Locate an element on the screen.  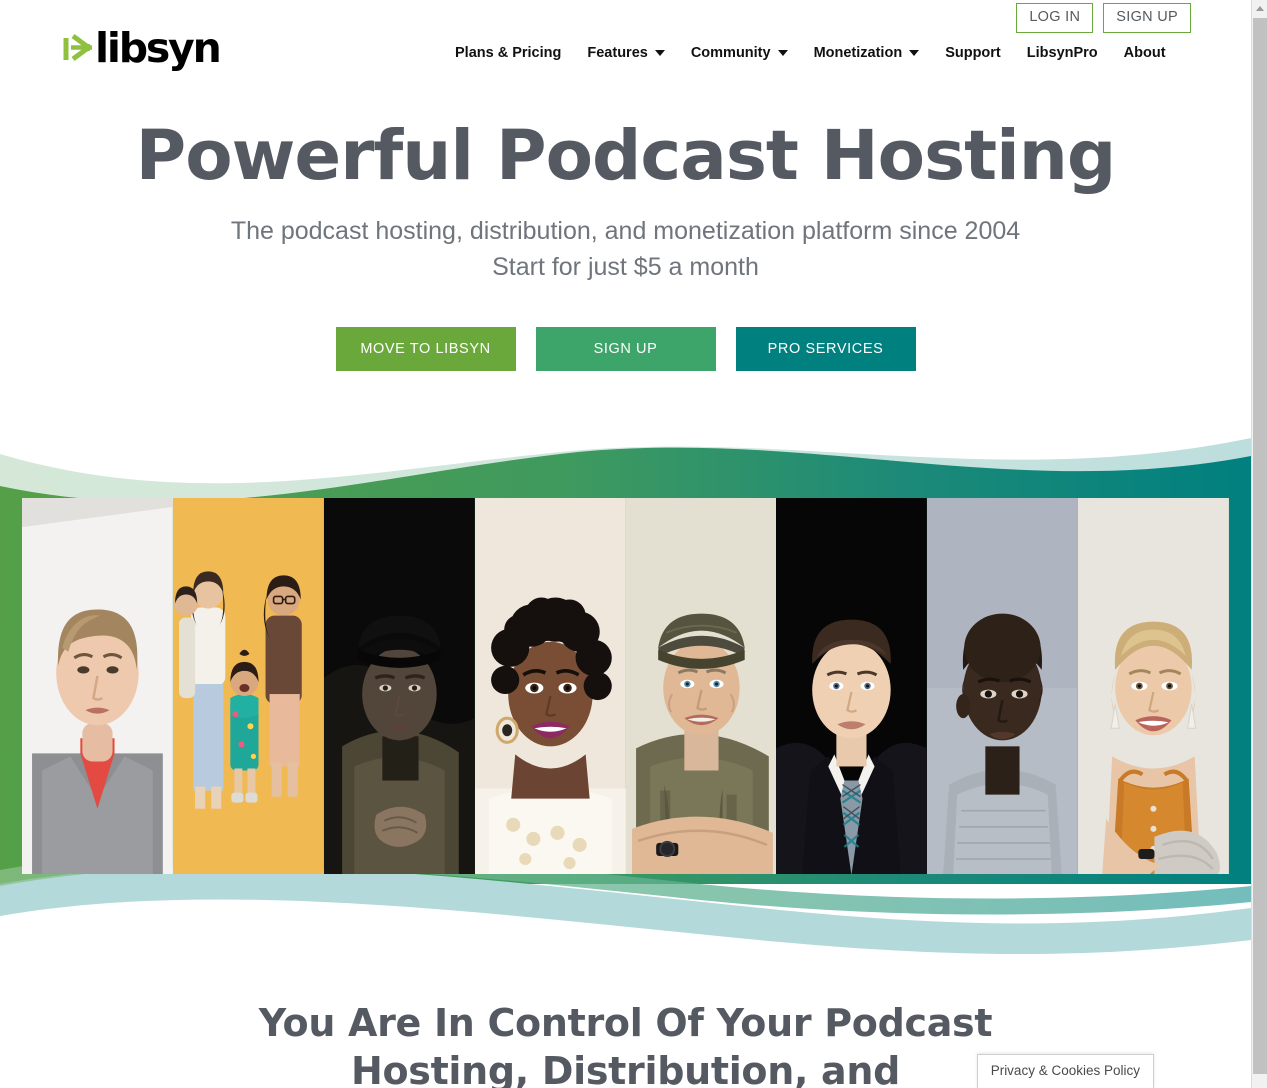
nav-label: Community is located at coordinates (730, 53).